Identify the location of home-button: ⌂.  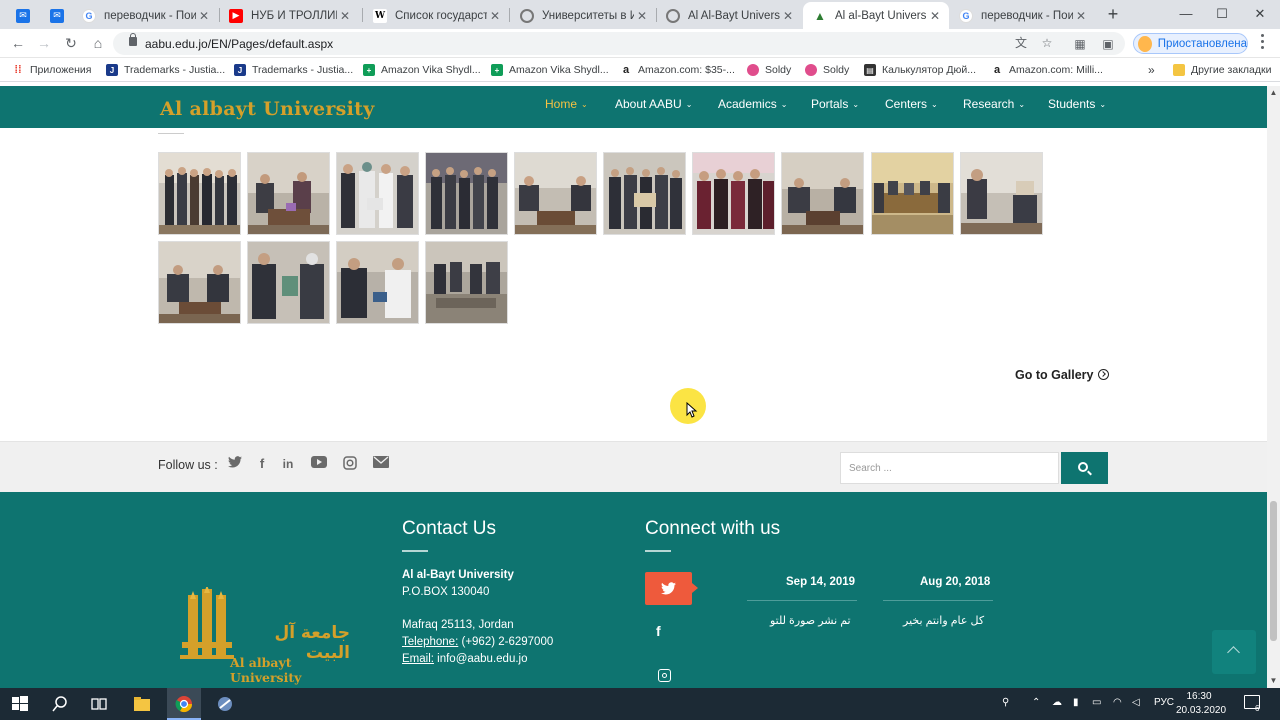
(98, 43).